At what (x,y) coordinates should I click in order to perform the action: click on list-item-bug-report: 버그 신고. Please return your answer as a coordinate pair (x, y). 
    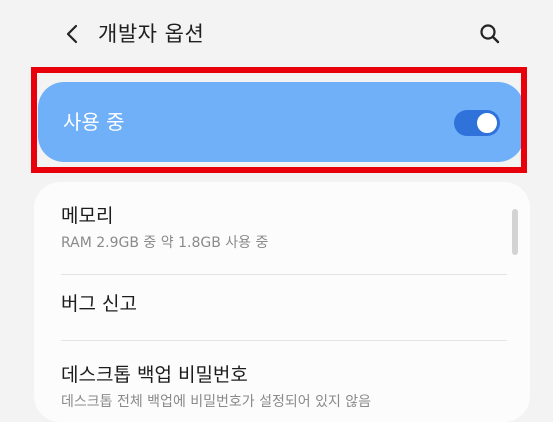
    Looking at the image, I should click on (284, 304).